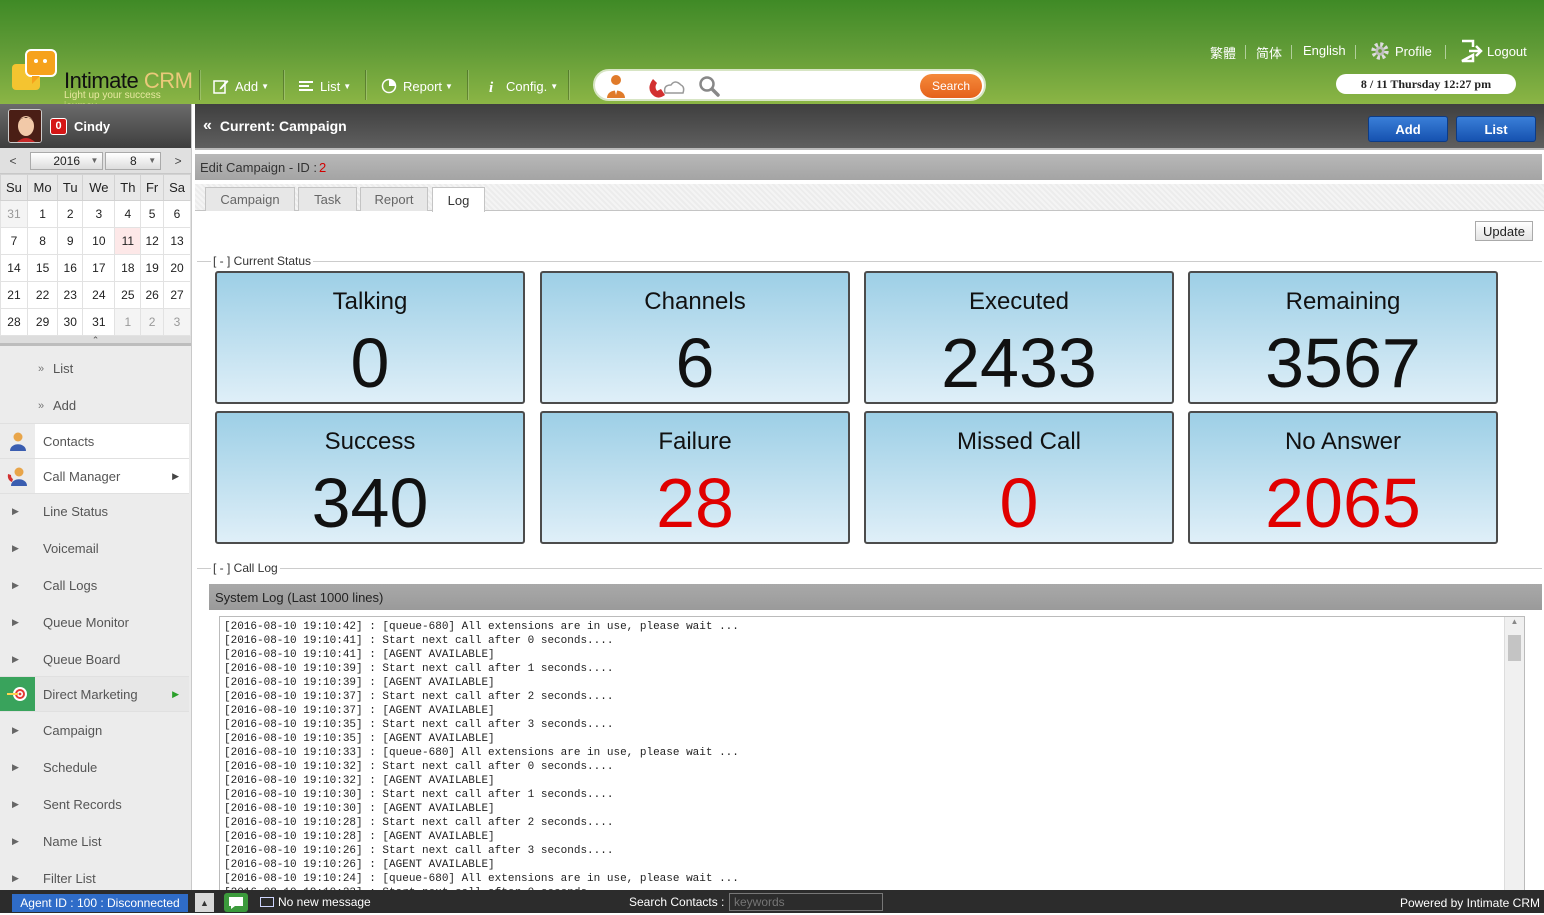  I want to click on calendar-day: 7, so click(14, 241).